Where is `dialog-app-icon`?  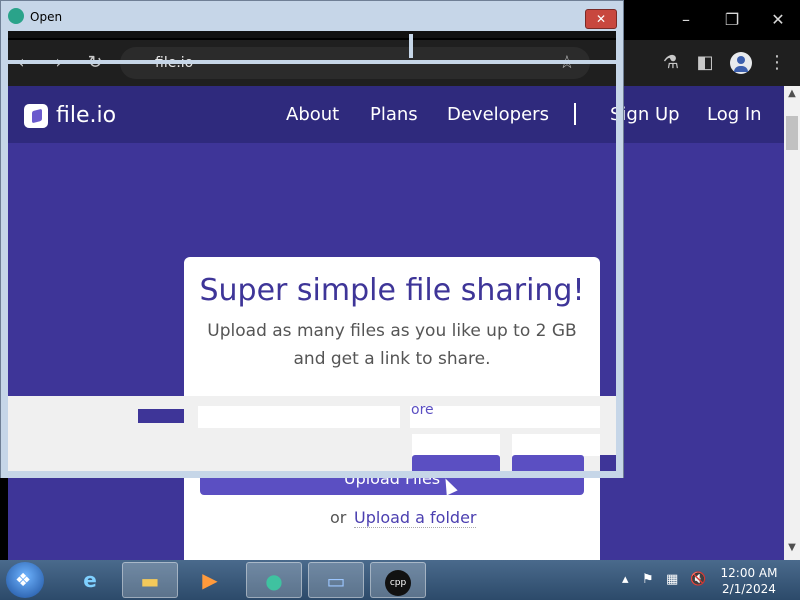 dialog-app-icon is located at coordinates (16, 16).